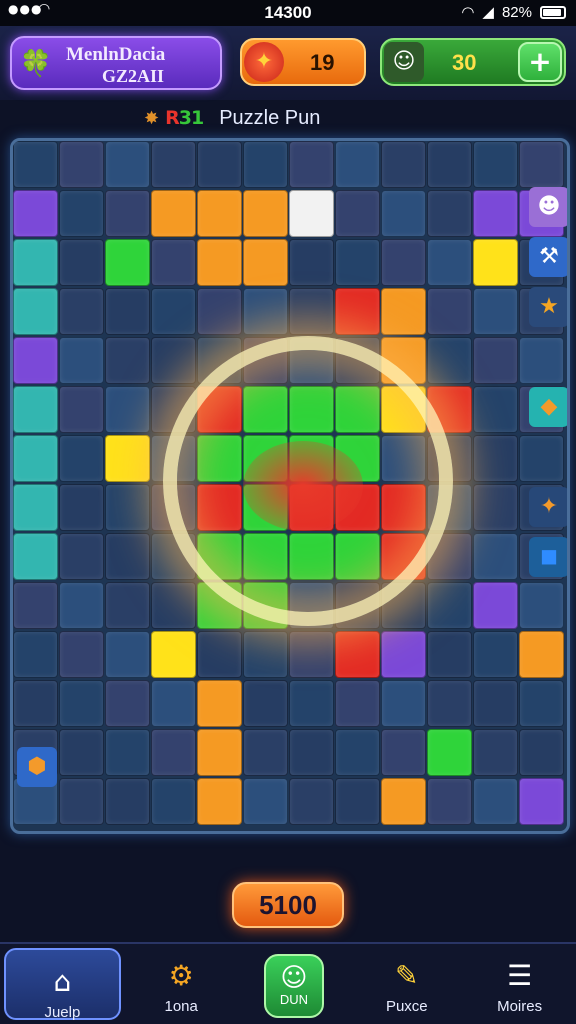  What do you see at coordinates (406, 984) in the screenshot?
I see `nav-item-puzzle: ✎ Puxce` at bounding box center [406, 984].